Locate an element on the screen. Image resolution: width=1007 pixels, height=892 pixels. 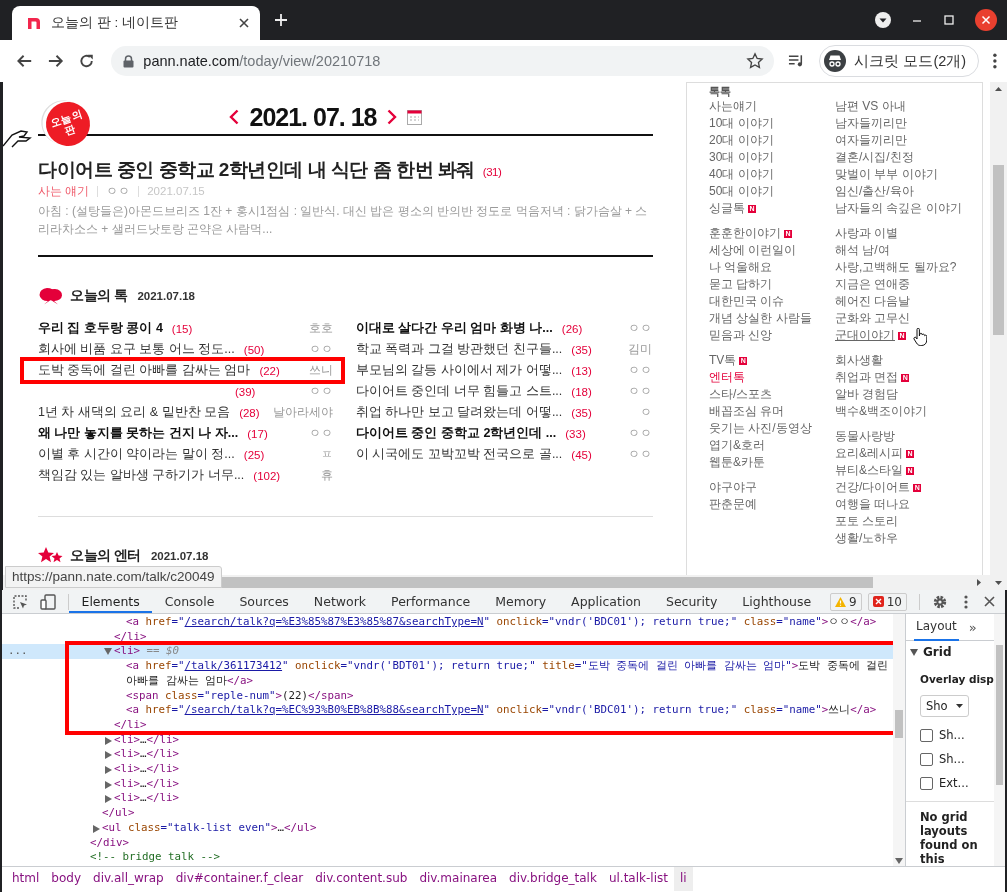
category-link: 웹툰&카툰 is located at coordinates (737, 462).